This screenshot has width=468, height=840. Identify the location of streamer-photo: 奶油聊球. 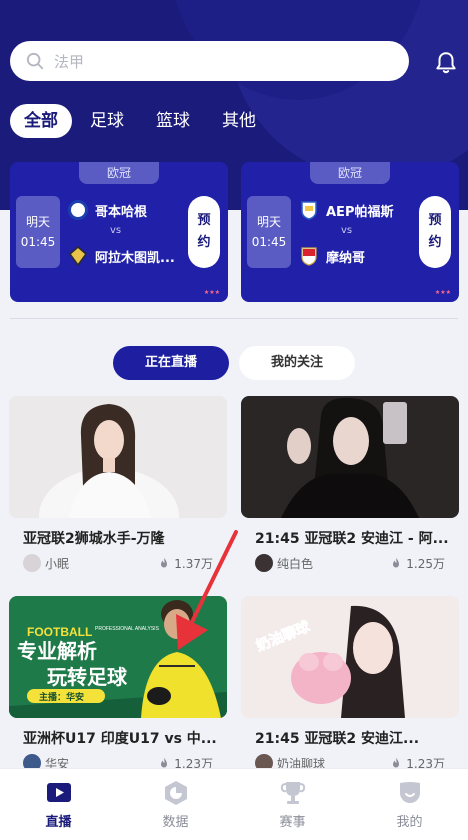
(350, 657).